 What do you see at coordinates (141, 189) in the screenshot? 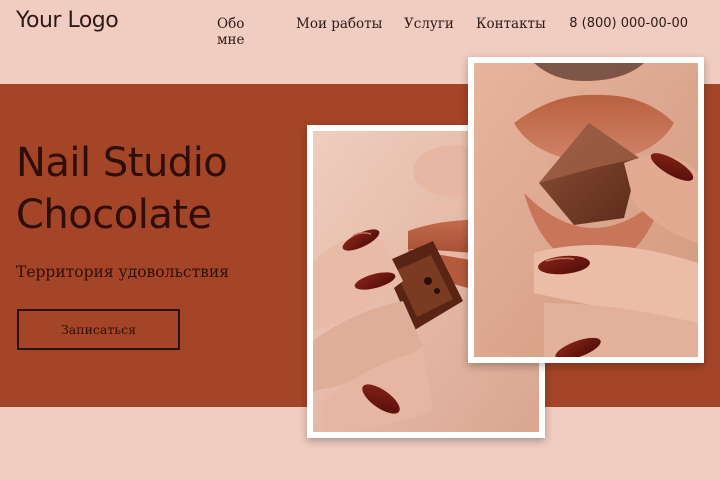
I see `hero-title: Nail Studio Chocolate` at bounding box center [141, 189].